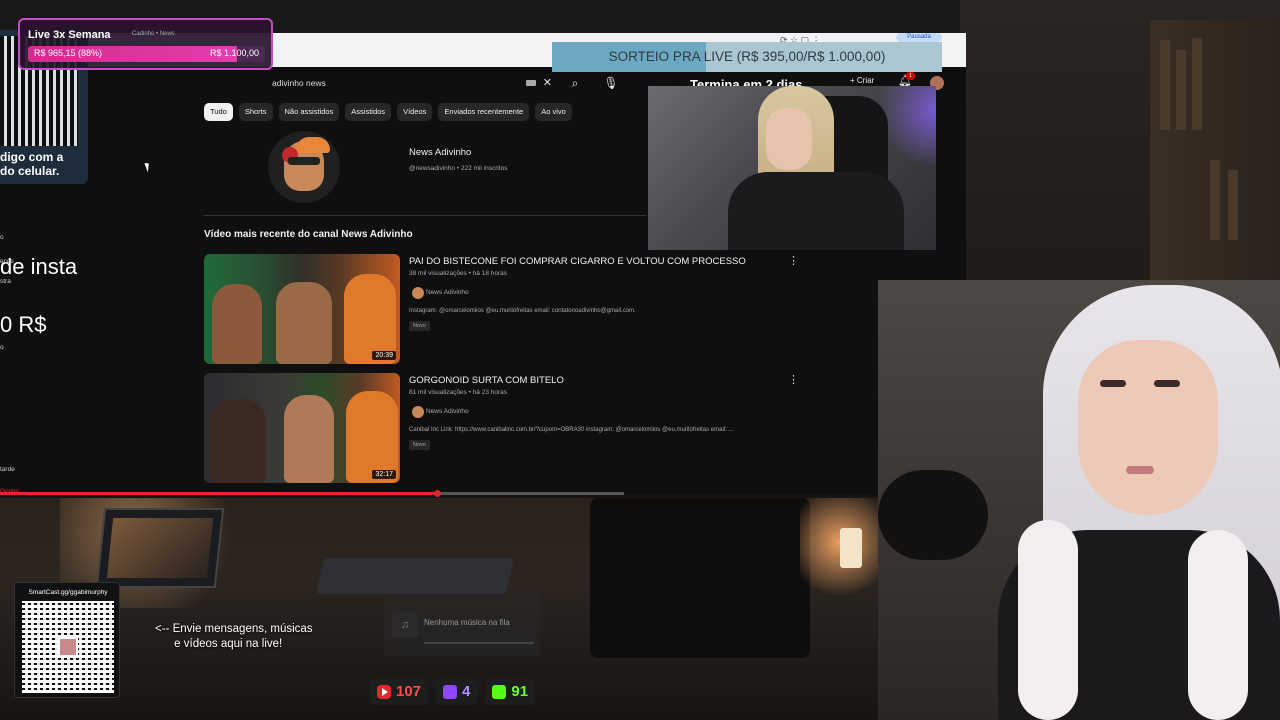 The image size is (1280, 720). Describe the element at coordinates (32, 164) in the screenshot. I see `qr-caption: digo com a do celular.` at that location.